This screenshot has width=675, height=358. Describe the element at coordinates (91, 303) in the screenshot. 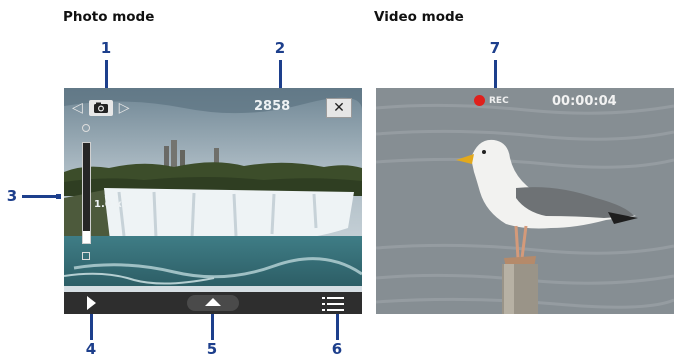

I see `play-icon` at that location.